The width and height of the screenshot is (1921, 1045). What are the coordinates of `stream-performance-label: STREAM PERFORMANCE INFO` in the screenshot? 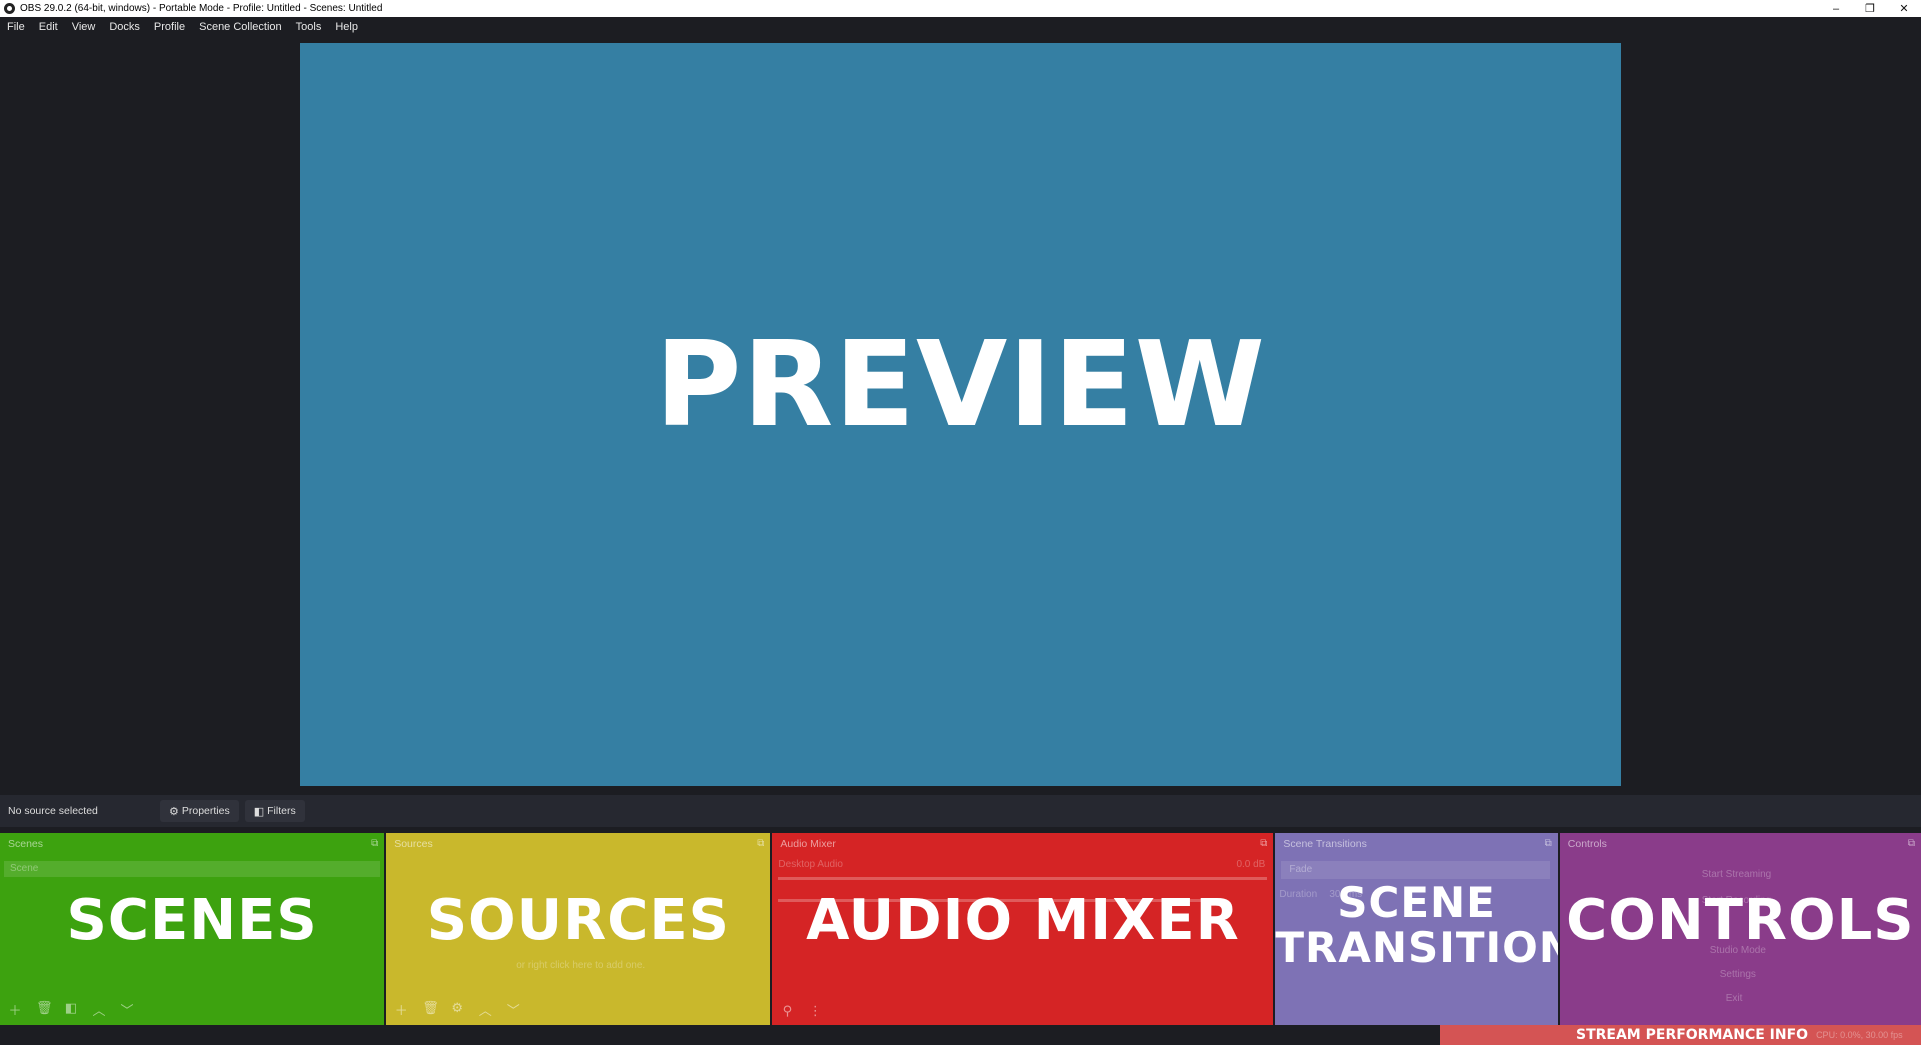 It's located at (1692, 1035).